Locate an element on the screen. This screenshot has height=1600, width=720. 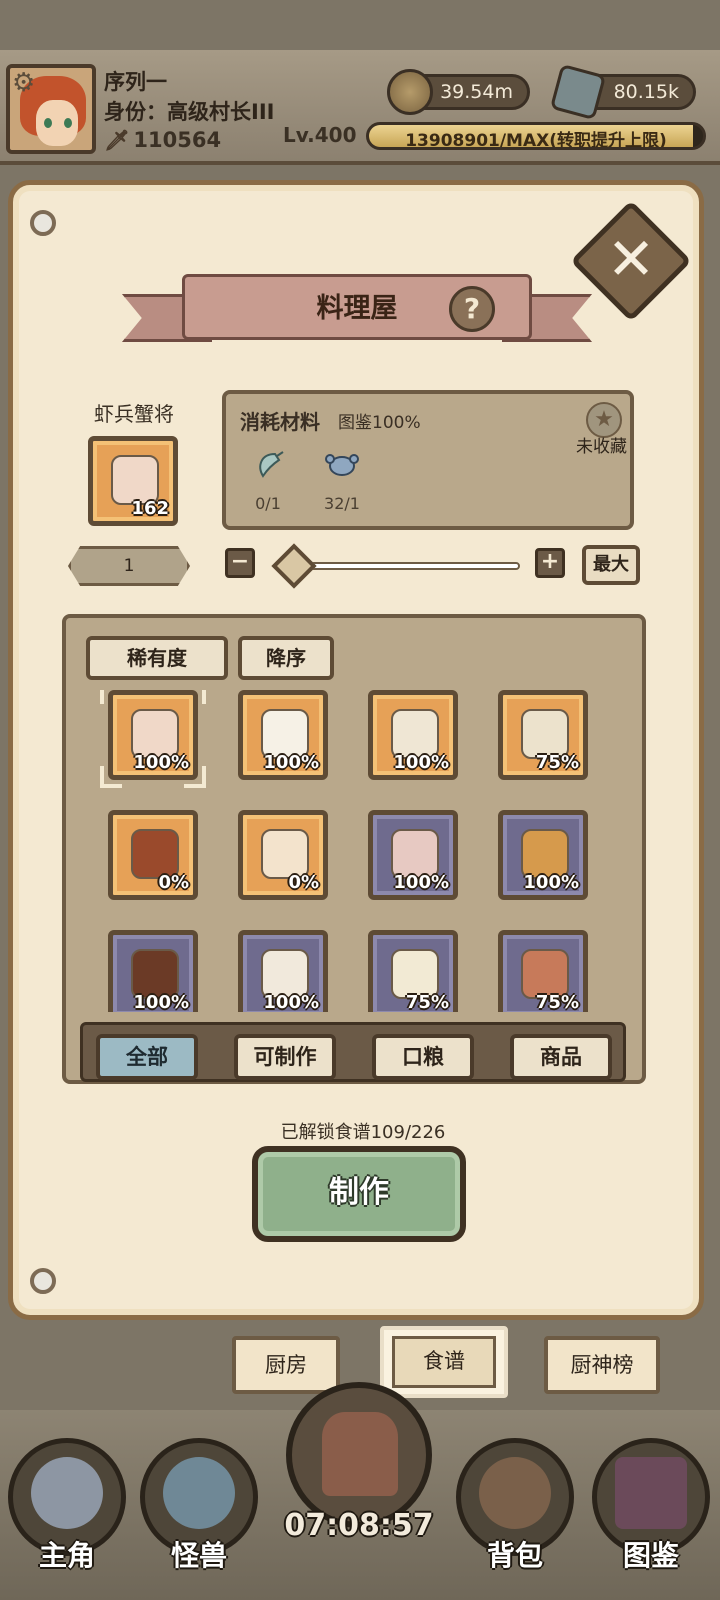
book-icon is located at coordinates (651, 1493).